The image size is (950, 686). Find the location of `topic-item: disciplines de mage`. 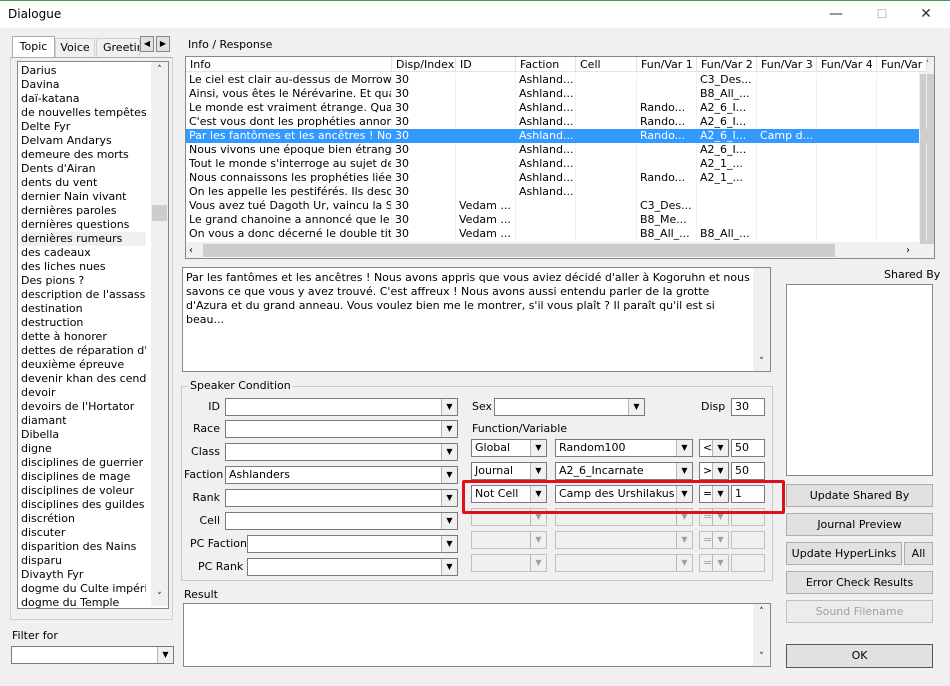

topic-item: disciplines de mage is located at coordinates (83, 477).